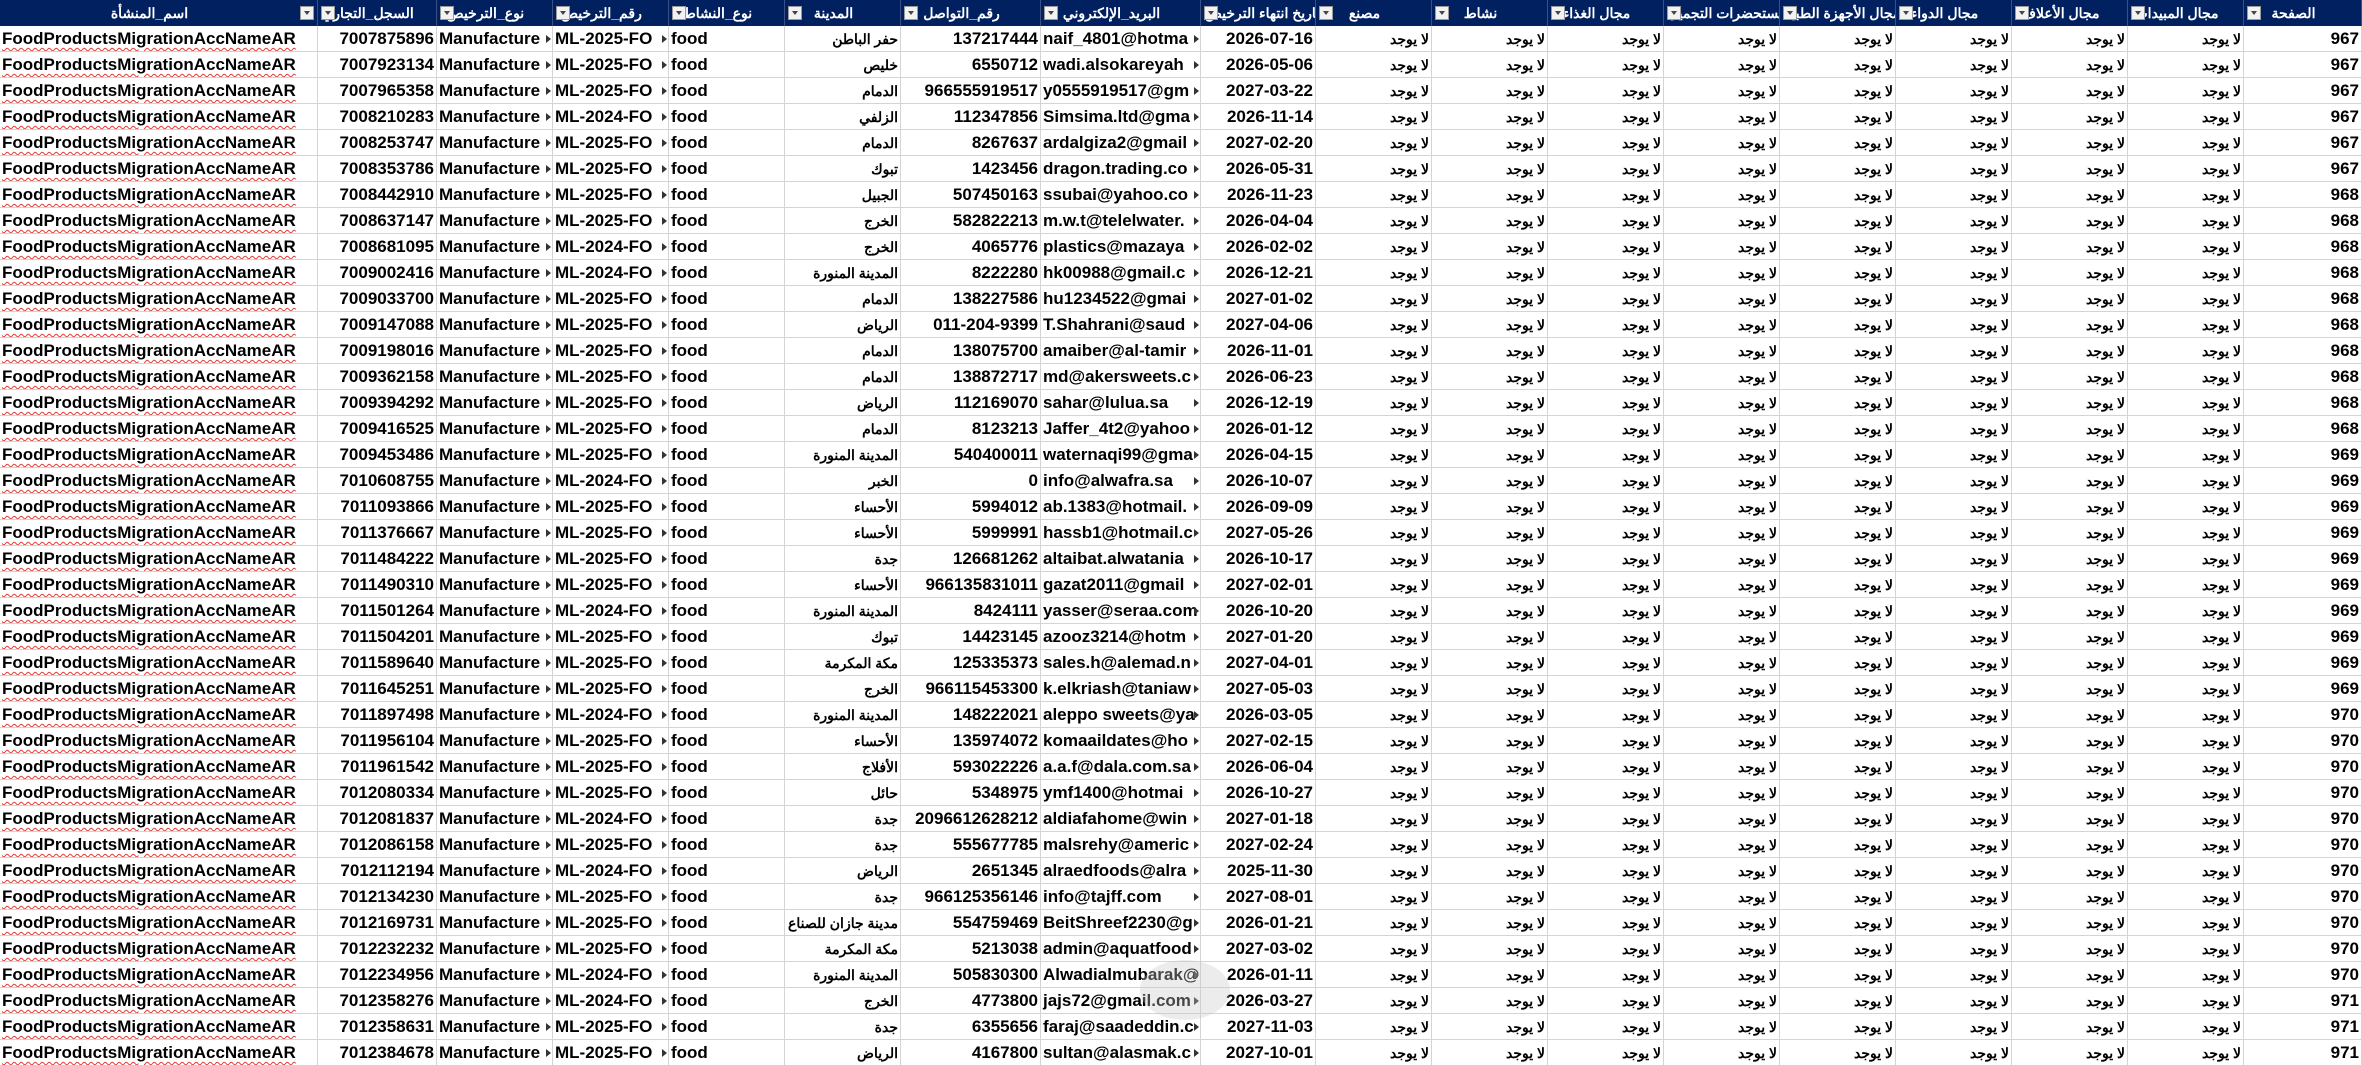 This screenshot has height=1066, width=2362. Describe the element at coordinates (843, 975) in the screenshot. I see `cell-city: المدينة المنورة` at that location.